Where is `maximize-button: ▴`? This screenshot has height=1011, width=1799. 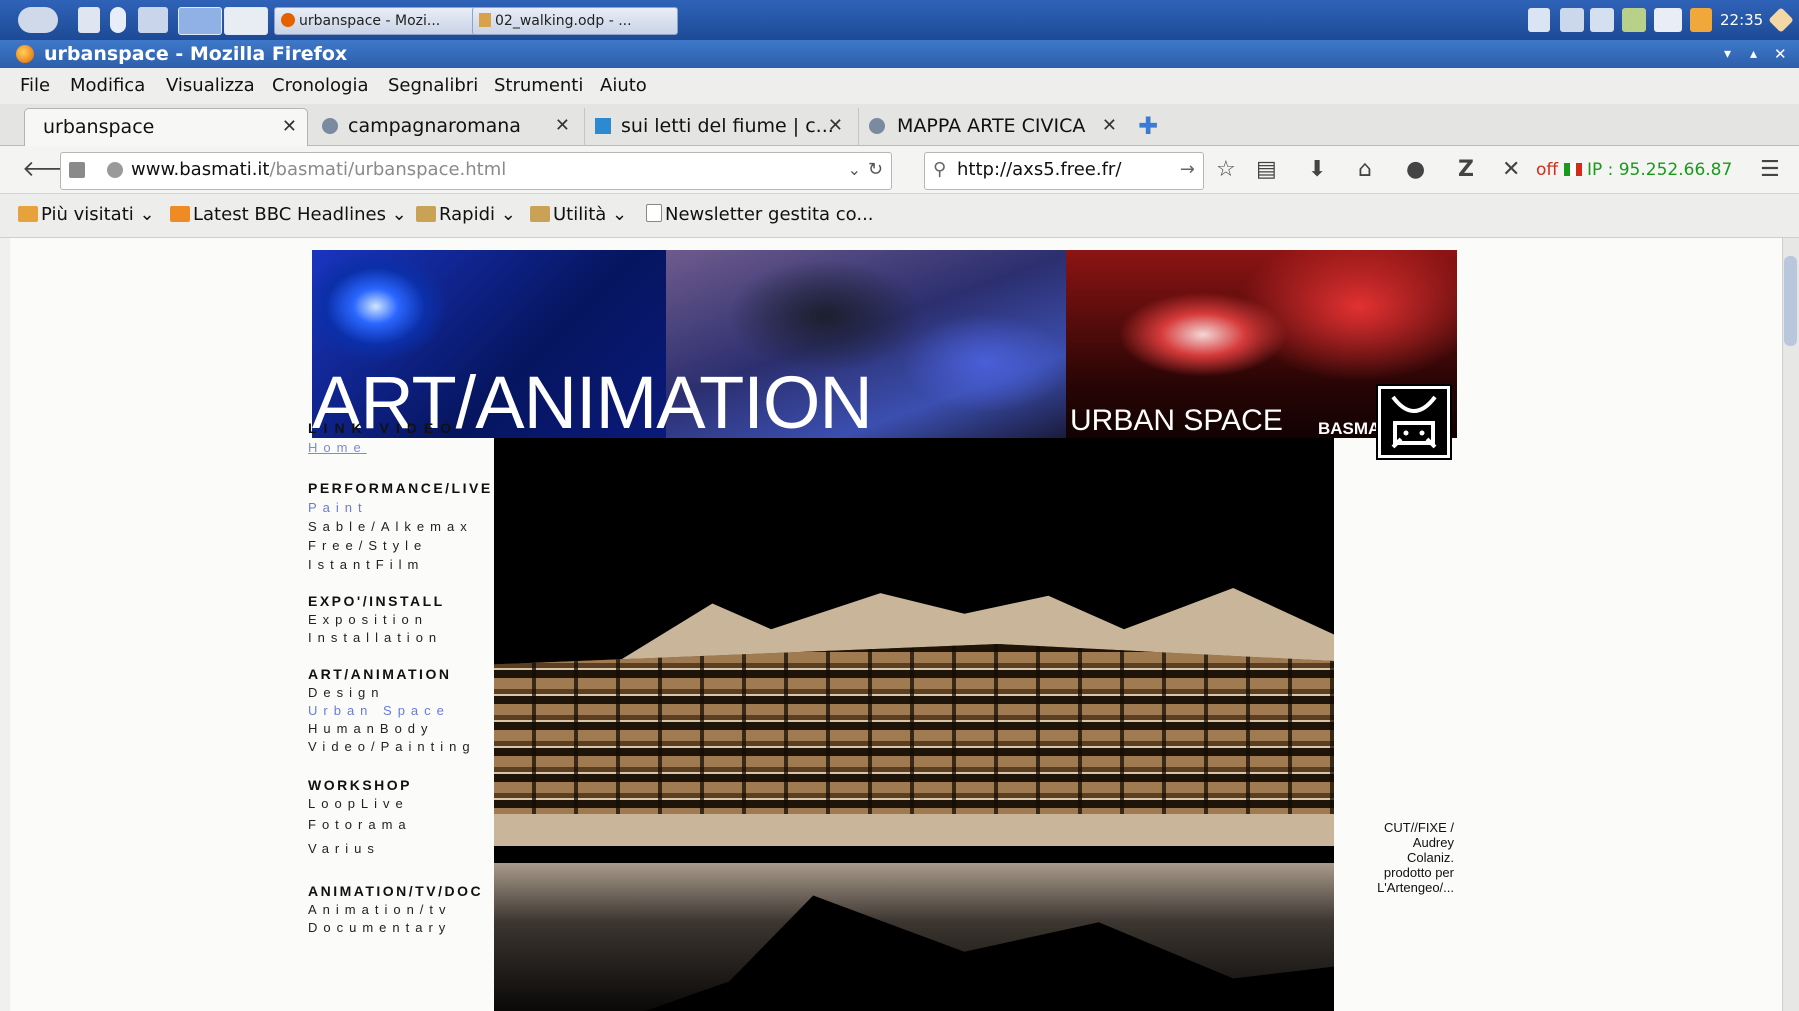 maximize-button: ▴ is located at coordinates (1753, 54).